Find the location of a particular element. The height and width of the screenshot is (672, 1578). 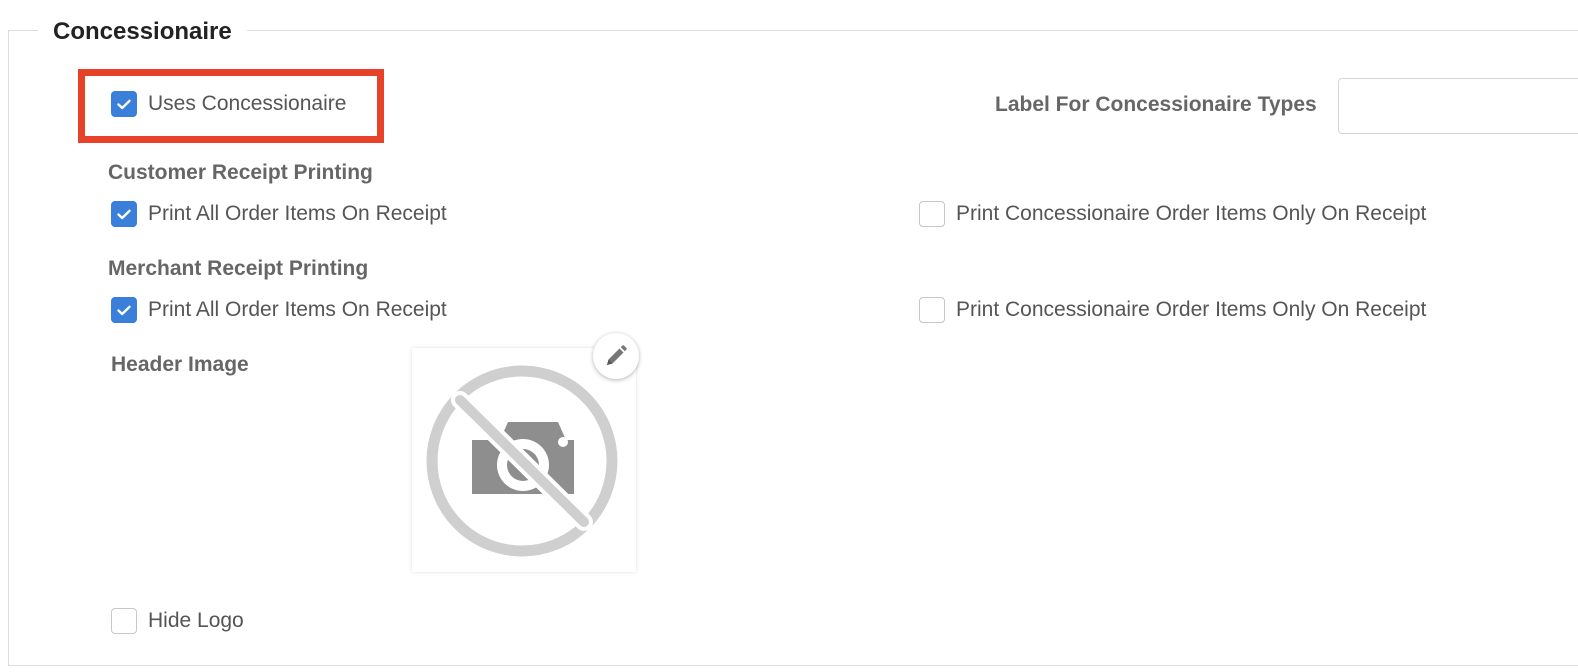

edit-image-button is located at coordinates (616, 356).